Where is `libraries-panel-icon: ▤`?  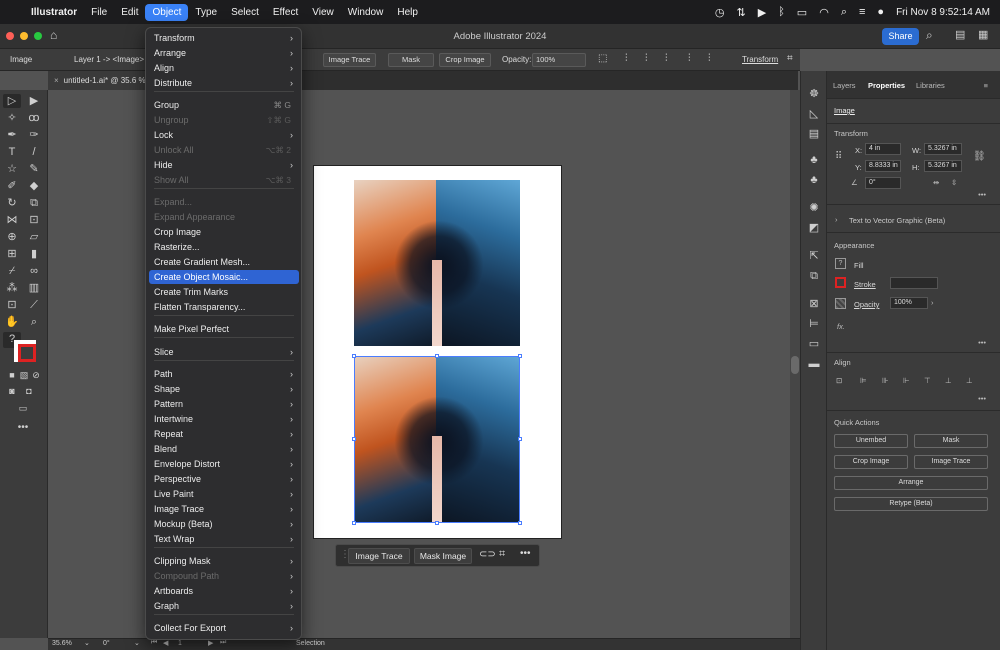 libraries-panel-icon: ▤ is located at coordinates (814, 134).